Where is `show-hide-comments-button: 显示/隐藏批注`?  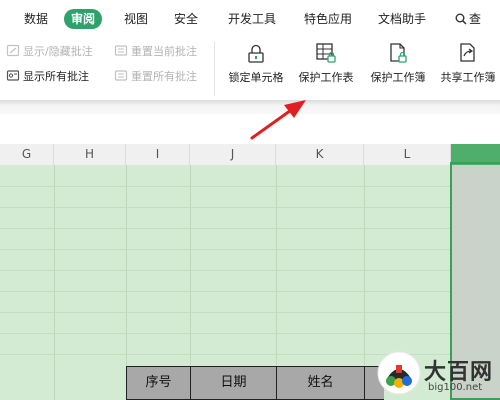 show-hide-comments-button: 显示/隐藏批注 is located at coordinates (49, 52).